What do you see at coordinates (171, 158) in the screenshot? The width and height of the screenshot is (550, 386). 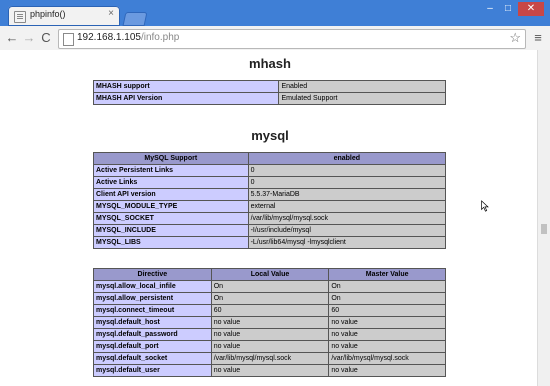 I see `column-header: MySQL Support` at bounding box center [171, 158].